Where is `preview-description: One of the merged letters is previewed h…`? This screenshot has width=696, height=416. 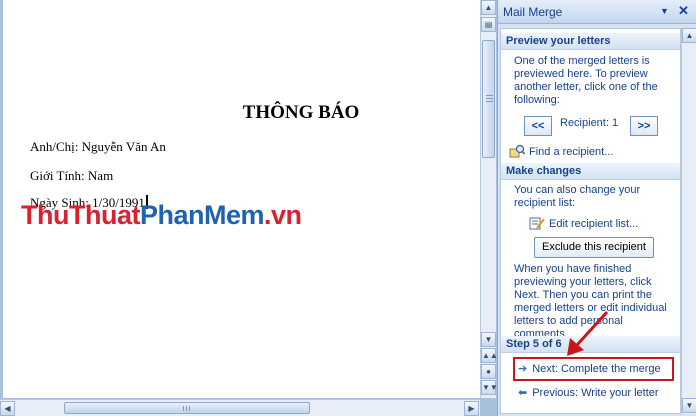 preview-description: One of the merged letters is previewed h… is located at coordinates (586, 80).